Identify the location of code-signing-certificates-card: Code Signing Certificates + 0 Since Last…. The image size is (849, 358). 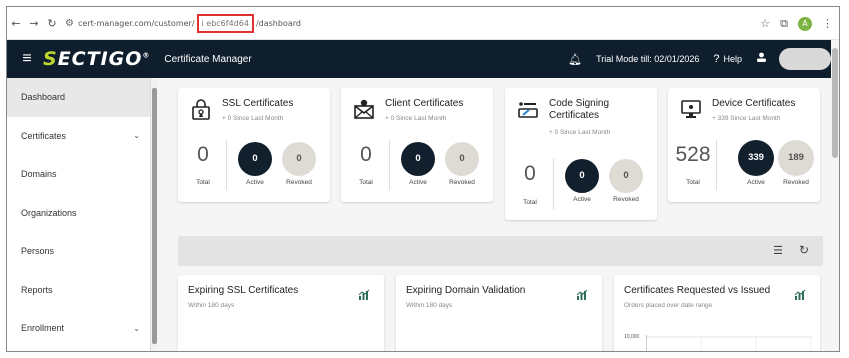
(581, 154).